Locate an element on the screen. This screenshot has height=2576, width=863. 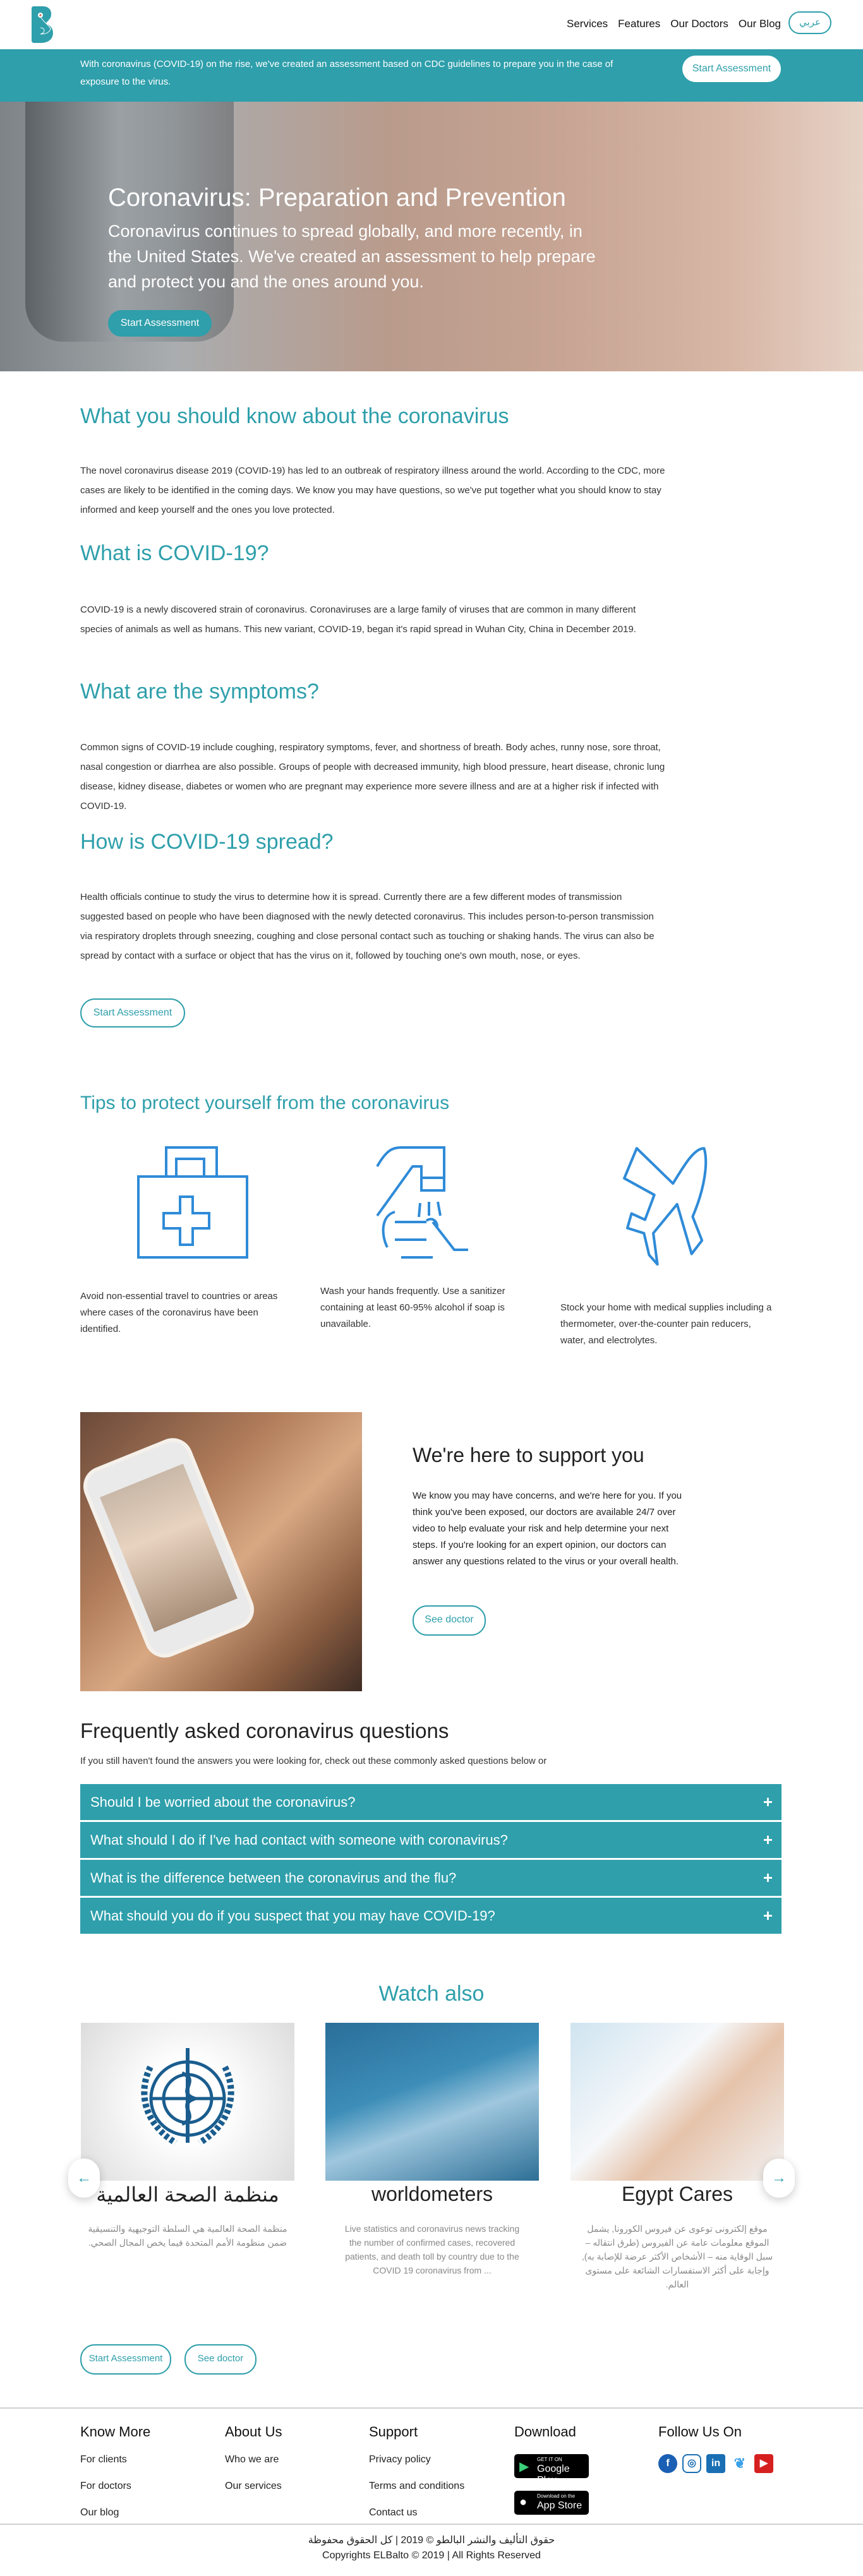
support-title: We're here to support you is located at coordinates (528, 1455).